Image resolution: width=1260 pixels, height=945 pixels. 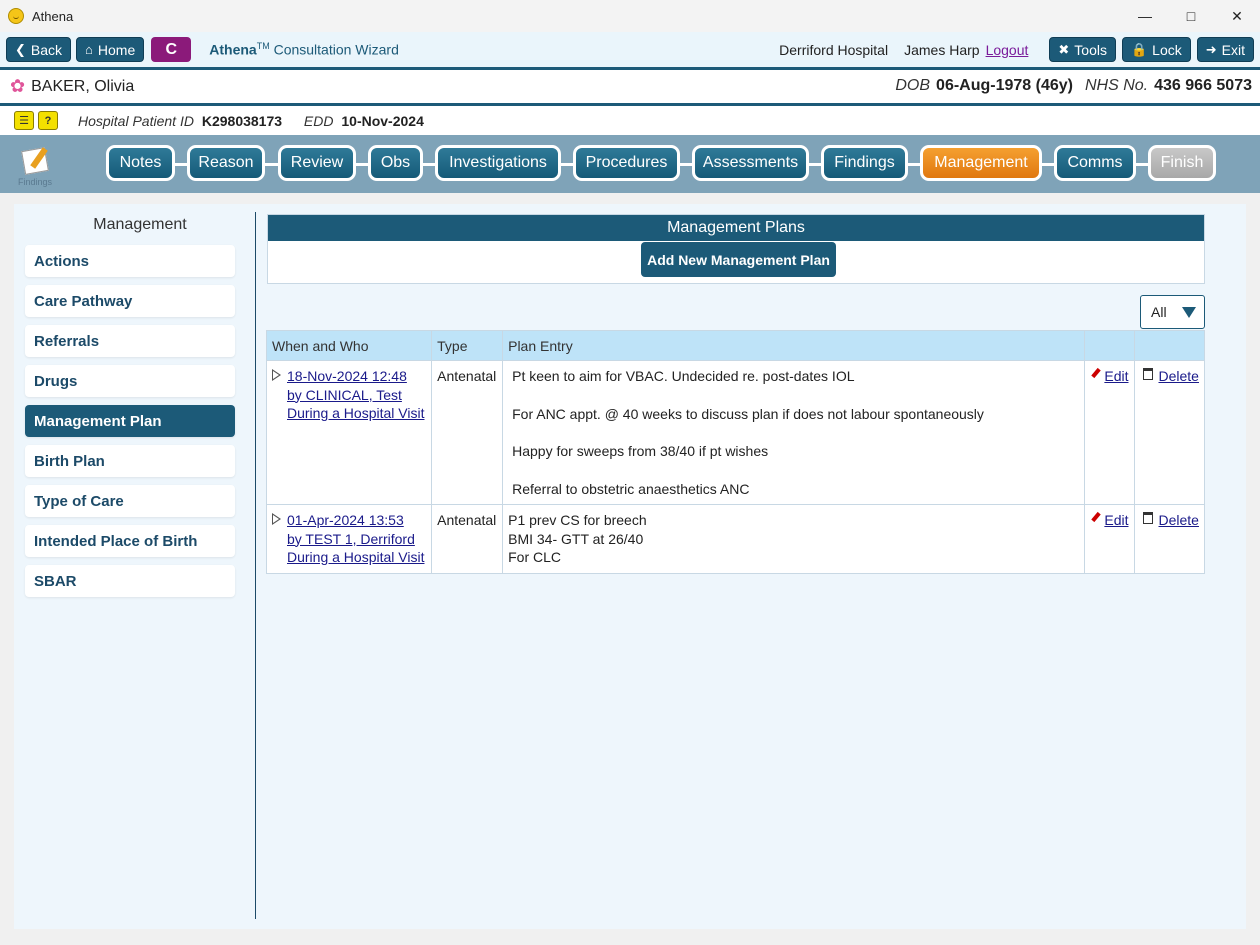 I want to click on maximize-icon: □, so click(x=1191, y=16).